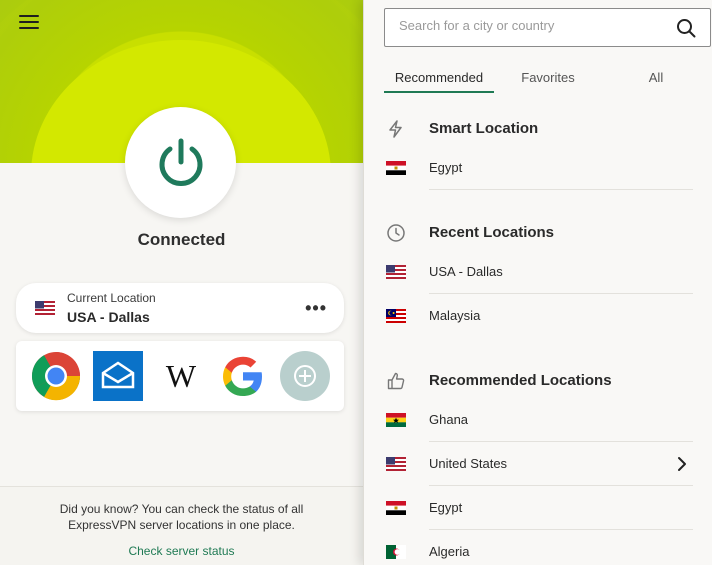  I want to click on smart-location-header: Smart Location, so click(538, 129).